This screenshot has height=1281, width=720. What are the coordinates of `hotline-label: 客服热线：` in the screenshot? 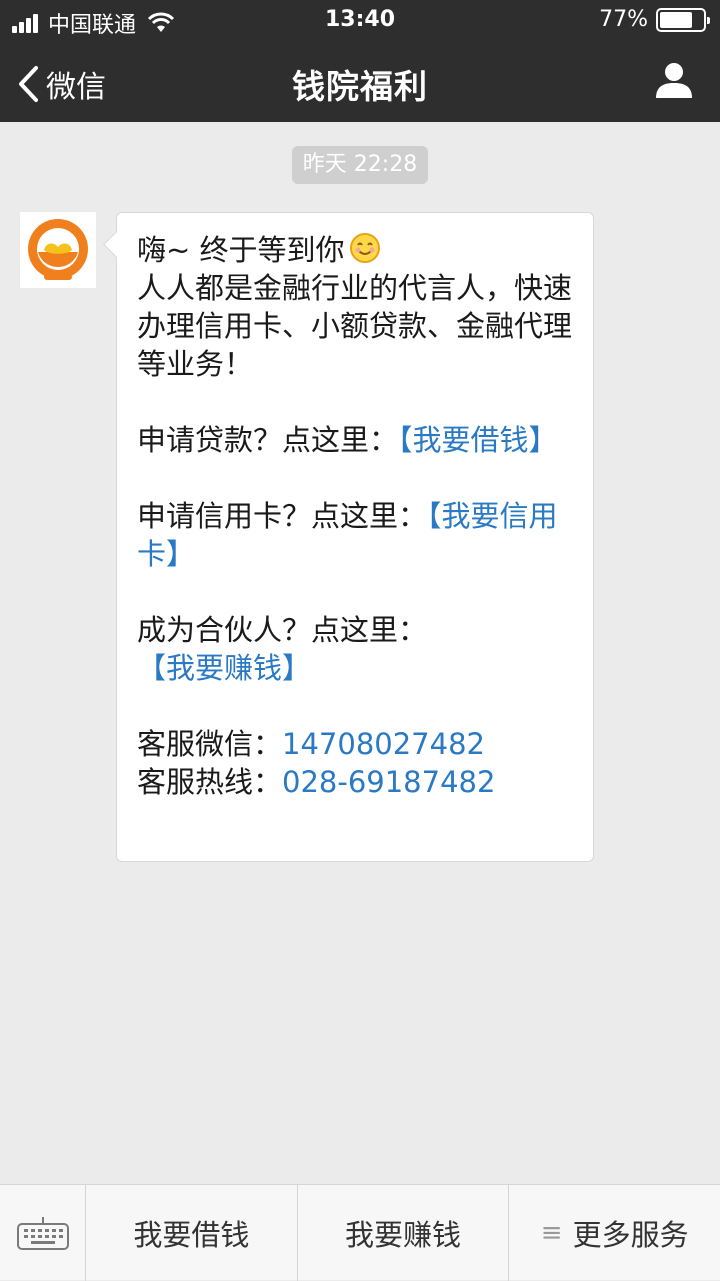 It's located at (210, 782).